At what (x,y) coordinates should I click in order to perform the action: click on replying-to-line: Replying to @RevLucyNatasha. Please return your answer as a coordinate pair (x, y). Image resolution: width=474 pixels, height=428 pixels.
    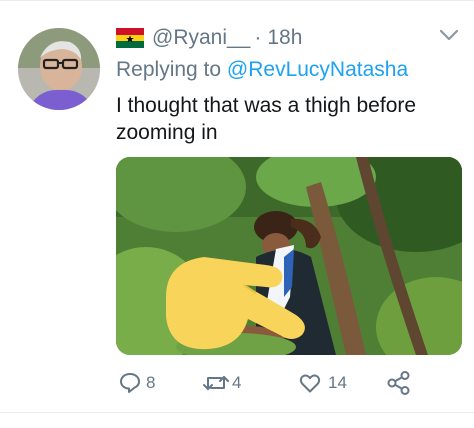
    Looking at the image, I should click on (262, 70).